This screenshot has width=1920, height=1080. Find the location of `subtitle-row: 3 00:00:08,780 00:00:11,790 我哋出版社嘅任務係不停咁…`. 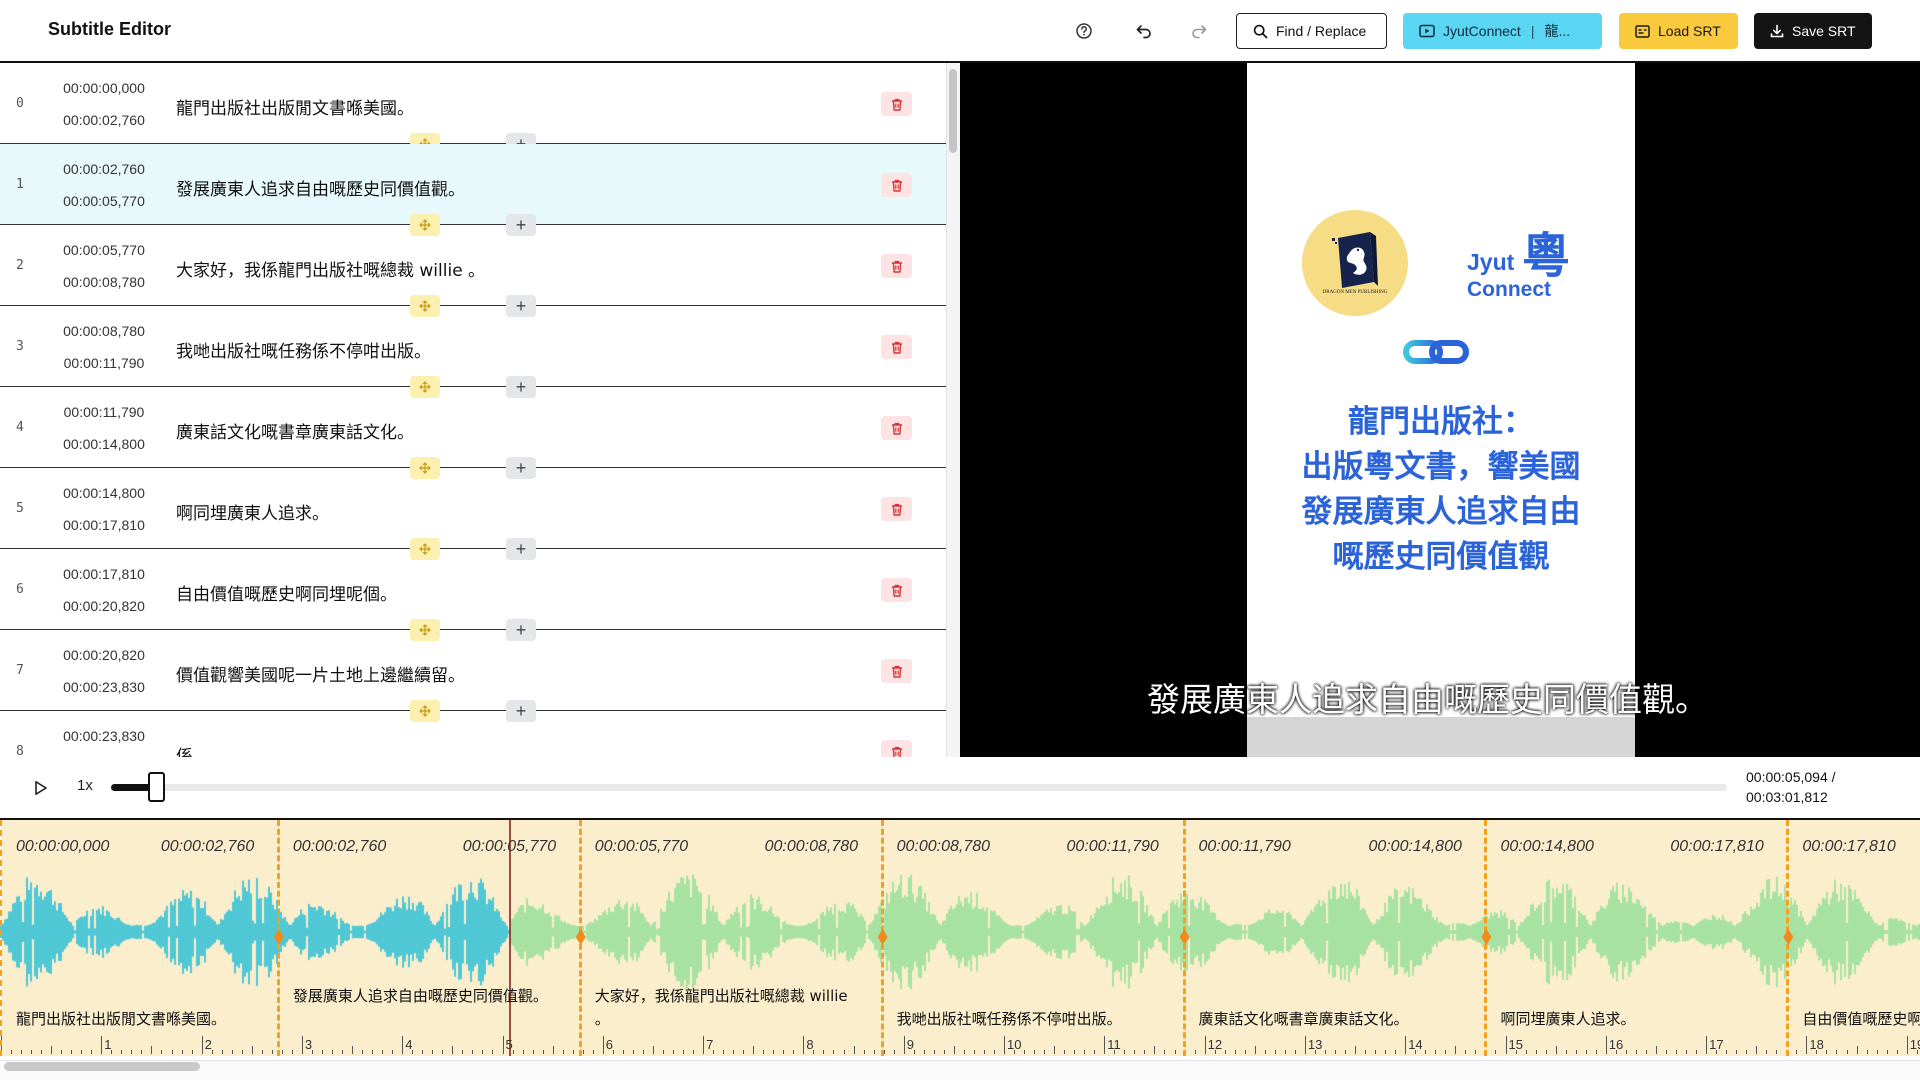

subtitle-row: 3 00:00:08,780 00:00:11,790 我哋出版社嘅任務係不停咁… is located at coordinates (473, 346).